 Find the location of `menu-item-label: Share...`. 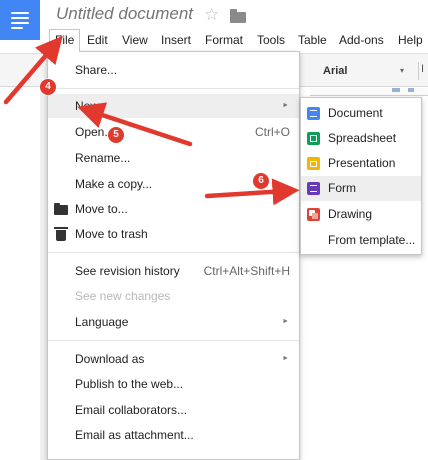

menu-item-label: Share... is located at coordinates (96, 70).